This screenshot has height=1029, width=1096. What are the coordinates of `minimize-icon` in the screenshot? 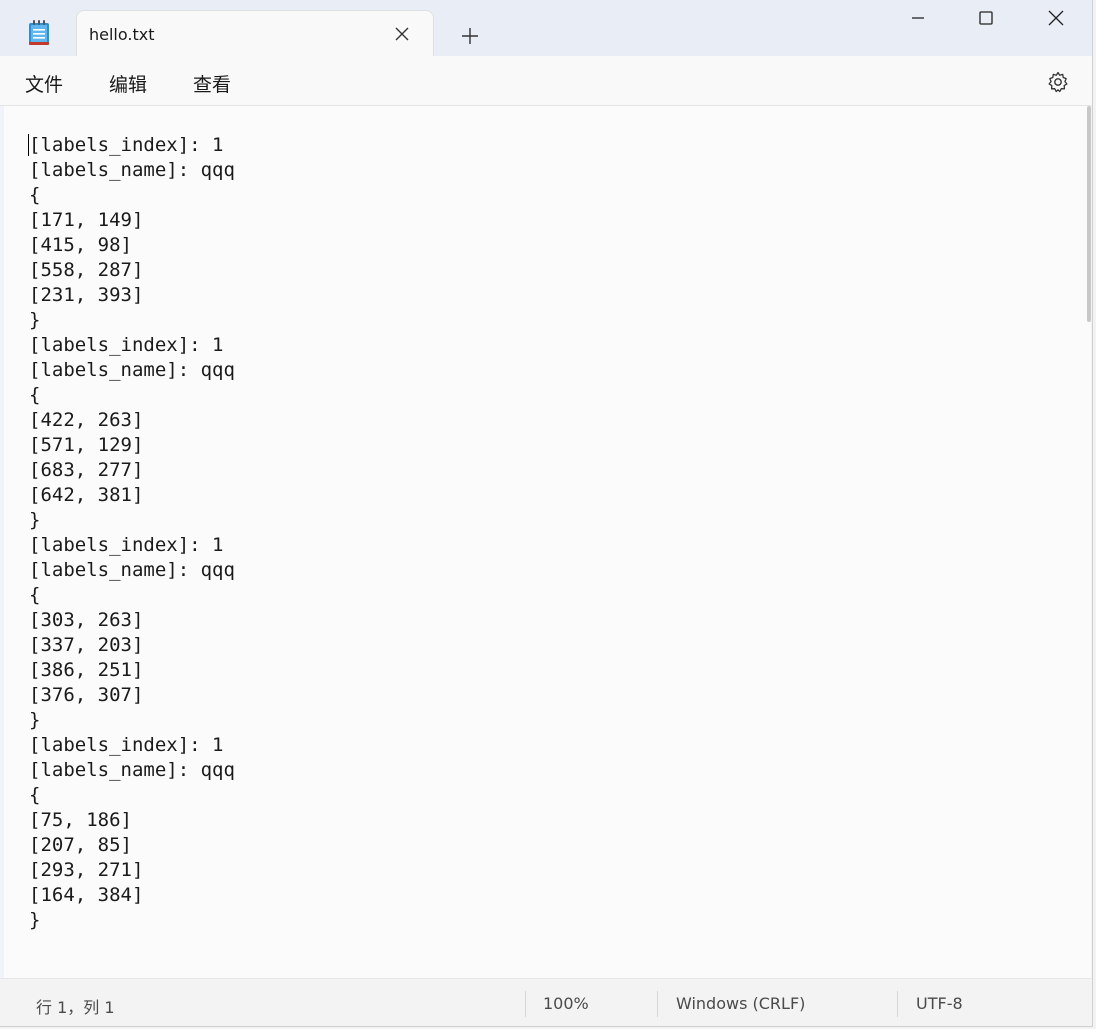 It's located at (918, 18).